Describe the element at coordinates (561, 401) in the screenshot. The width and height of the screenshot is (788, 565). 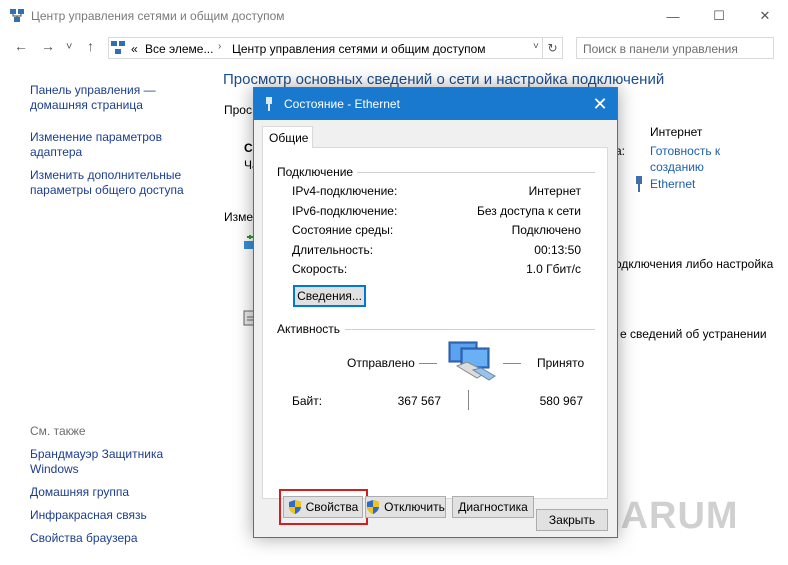
I see `received-bytes-value: 580 967` at that location.